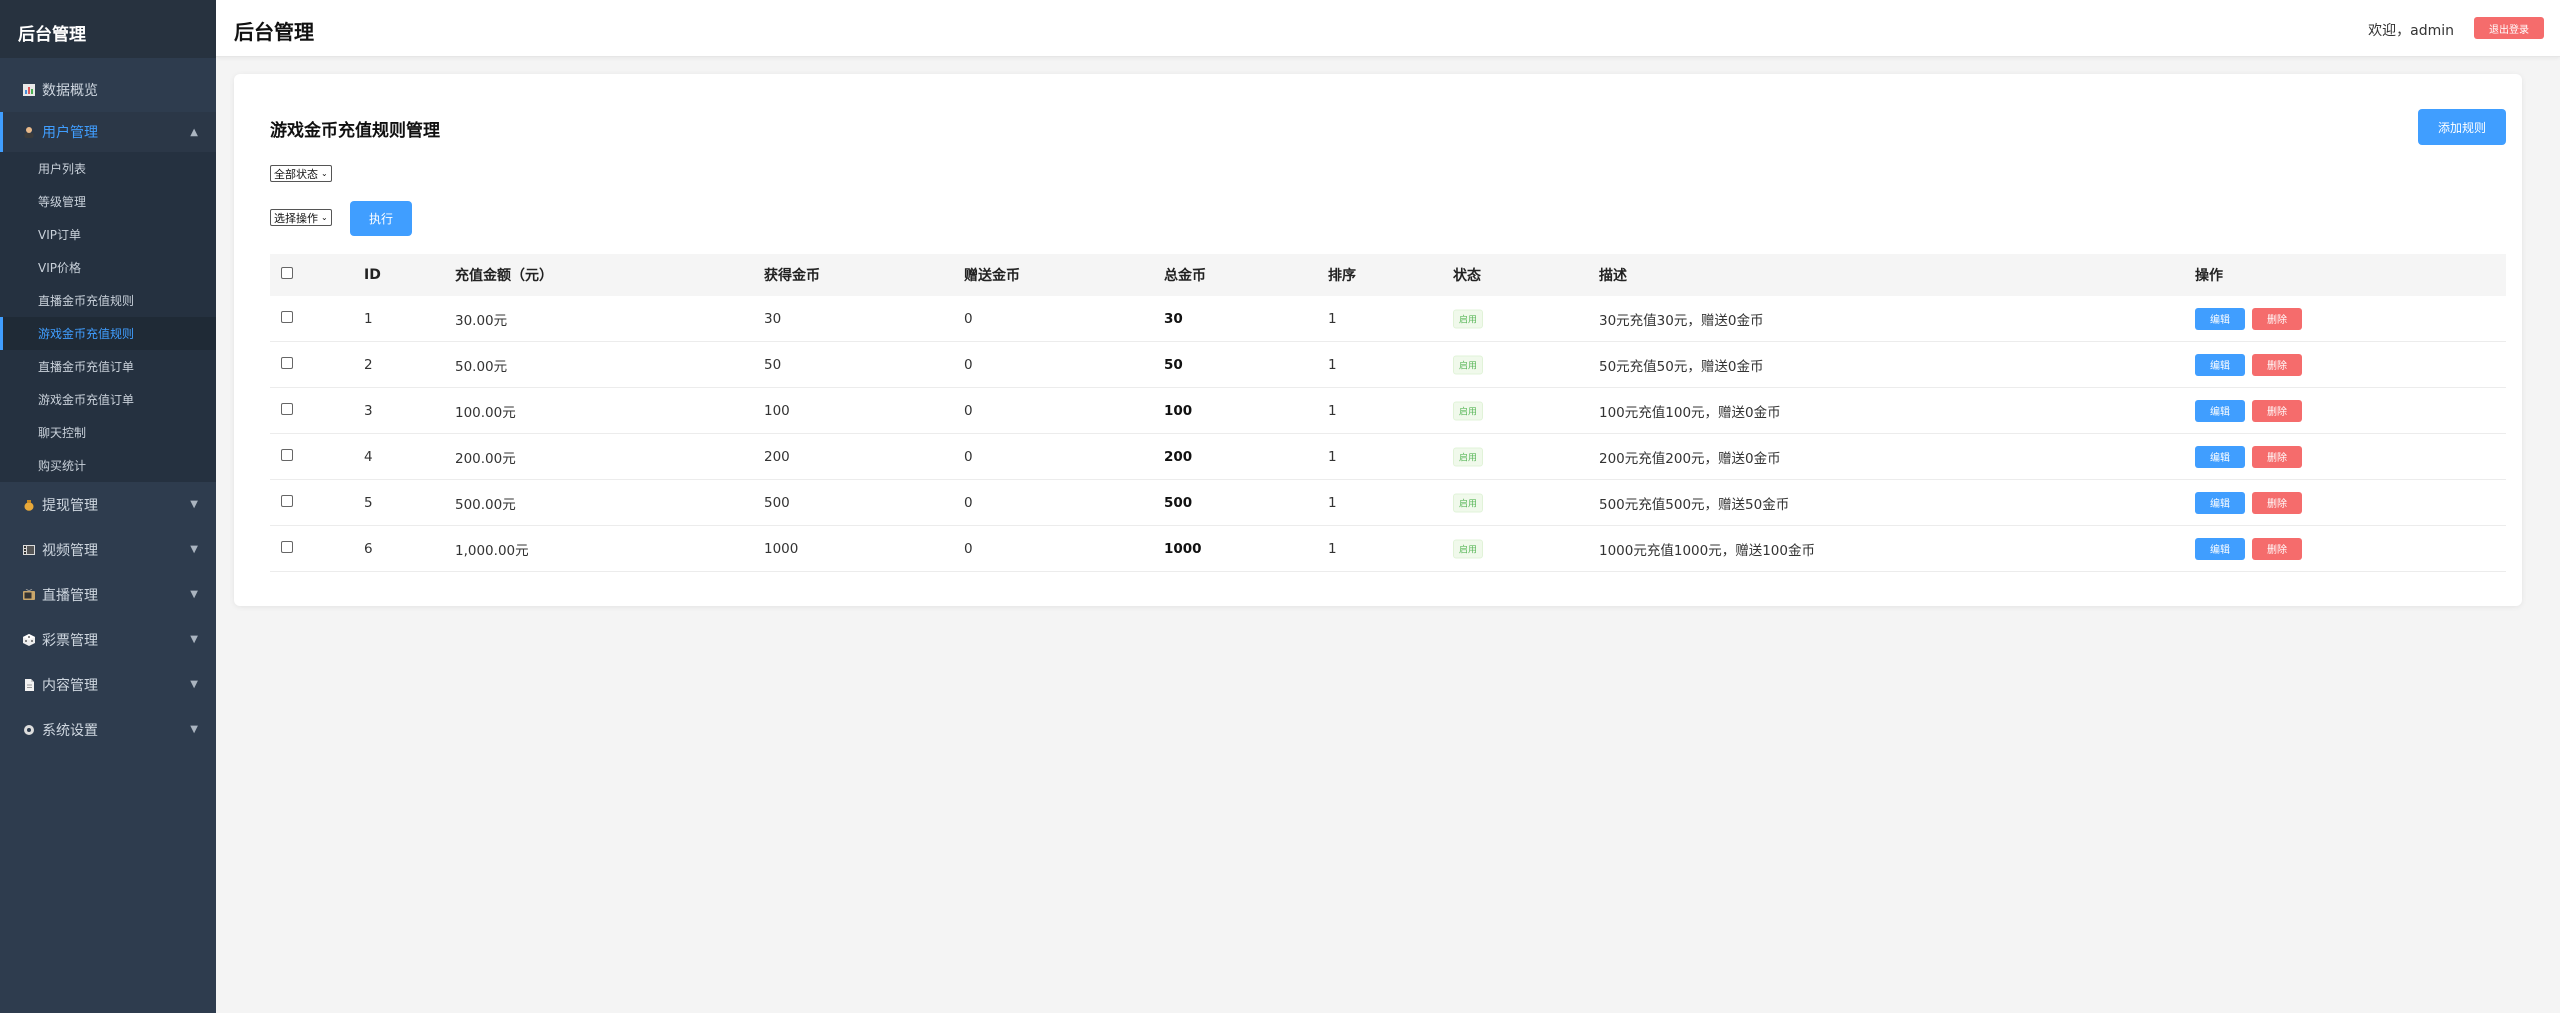  Describe the element at coordinates (1388, 275) in the screenshot. I see `table-header: ID 充值金额（元） 获得金币 赠送金币 总金币 排序 状态 描述 操作` at that location.